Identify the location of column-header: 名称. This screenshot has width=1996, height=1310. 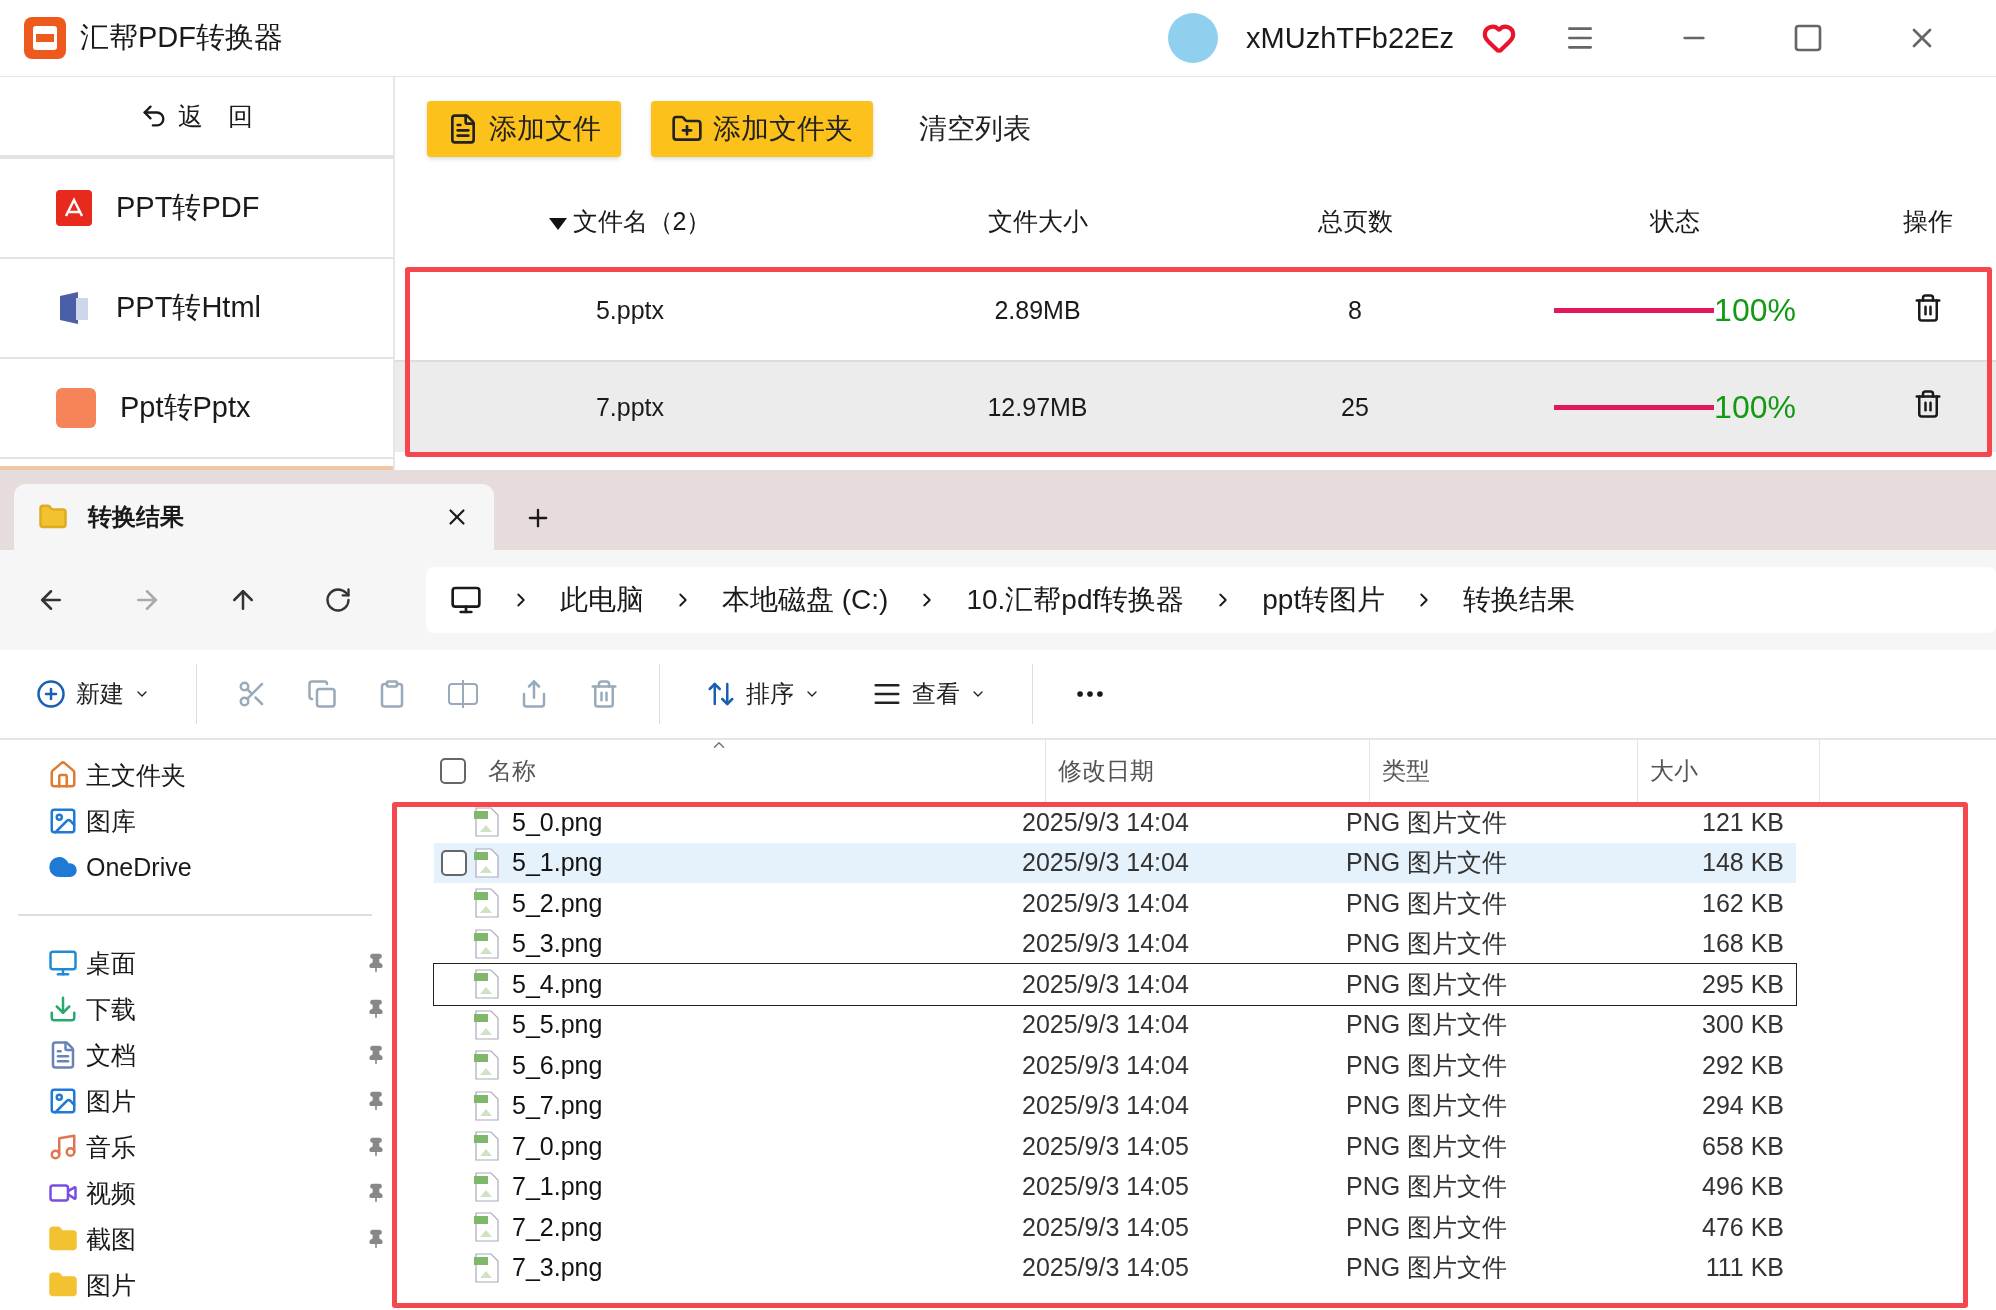
(512, 771).